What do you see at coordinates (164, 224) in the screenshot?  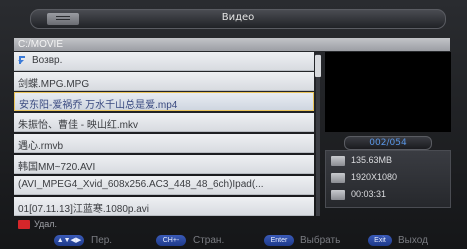 I see `delete-hint: Удал.` at bounding box center [164, 224].